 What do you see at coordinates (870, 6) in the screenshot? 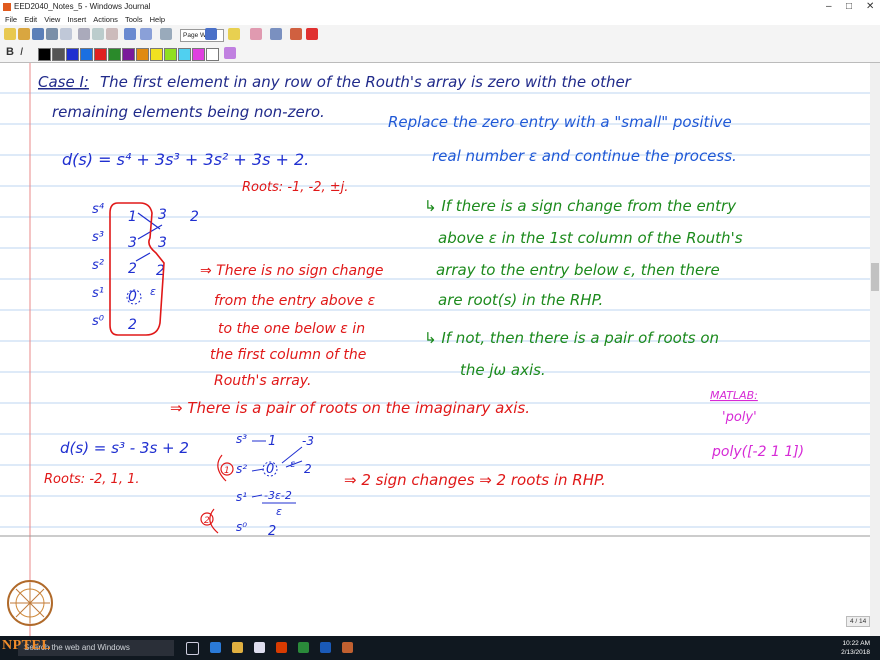
I see `close-button: ✕` at bounding box center [870, 6].